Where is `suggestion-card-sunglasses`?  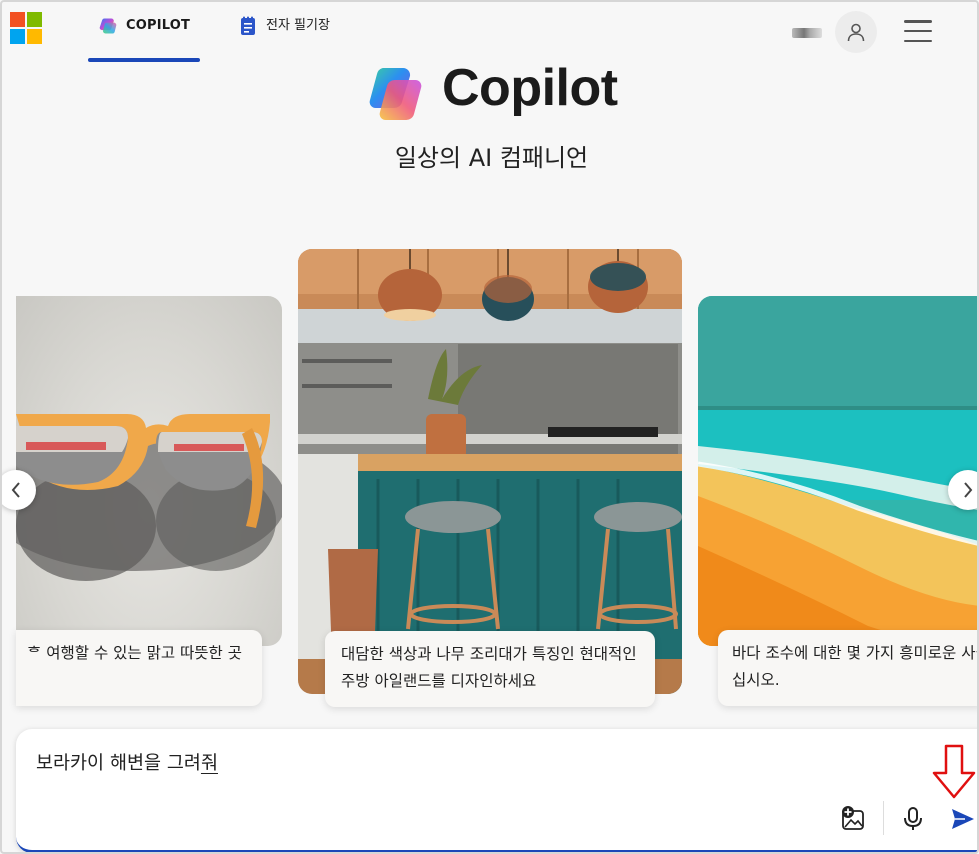 suggestion-card-sunglasses is located at coordinates (149, 471).